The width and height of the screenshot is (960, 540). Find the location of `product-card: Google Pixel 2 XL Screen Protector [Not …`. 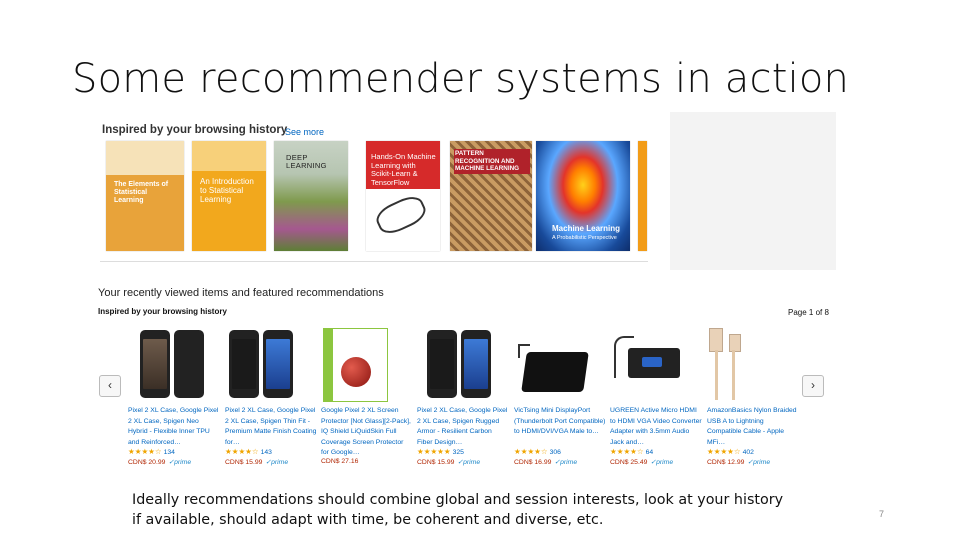

product-card: Google Pixel 2 XL Screen Protector [Not … is located at coordinates (367, 395).